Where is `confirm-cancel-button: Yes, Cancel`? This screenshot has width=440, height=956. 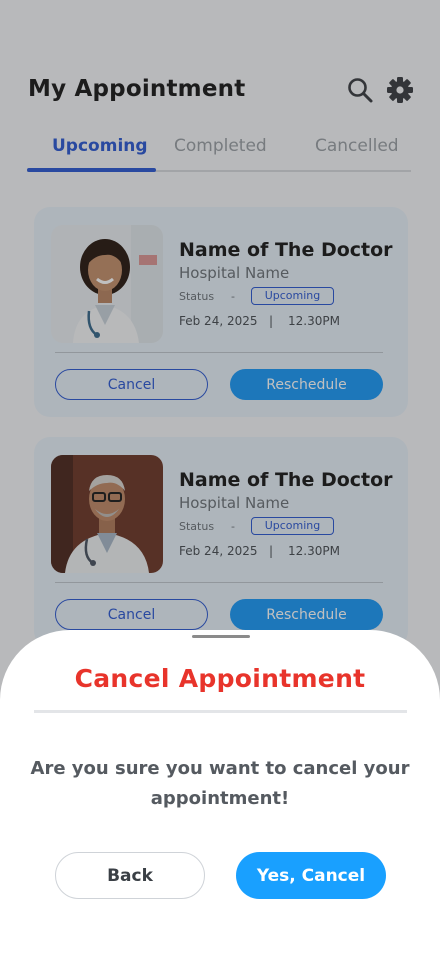 confirm-cancel-button: Yes, Cancel is located at coordinates (311, 875).